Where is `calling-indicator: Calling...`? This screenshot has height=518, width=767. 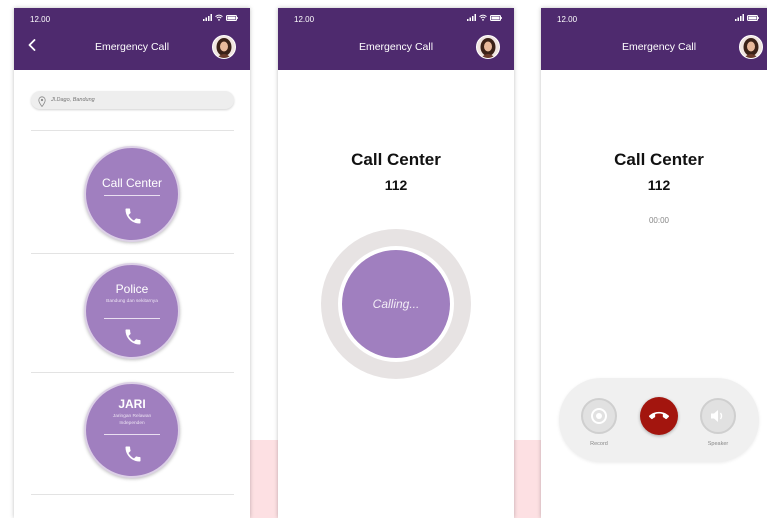 calling-indicator: Calling... is located at coordinates (396, 304).